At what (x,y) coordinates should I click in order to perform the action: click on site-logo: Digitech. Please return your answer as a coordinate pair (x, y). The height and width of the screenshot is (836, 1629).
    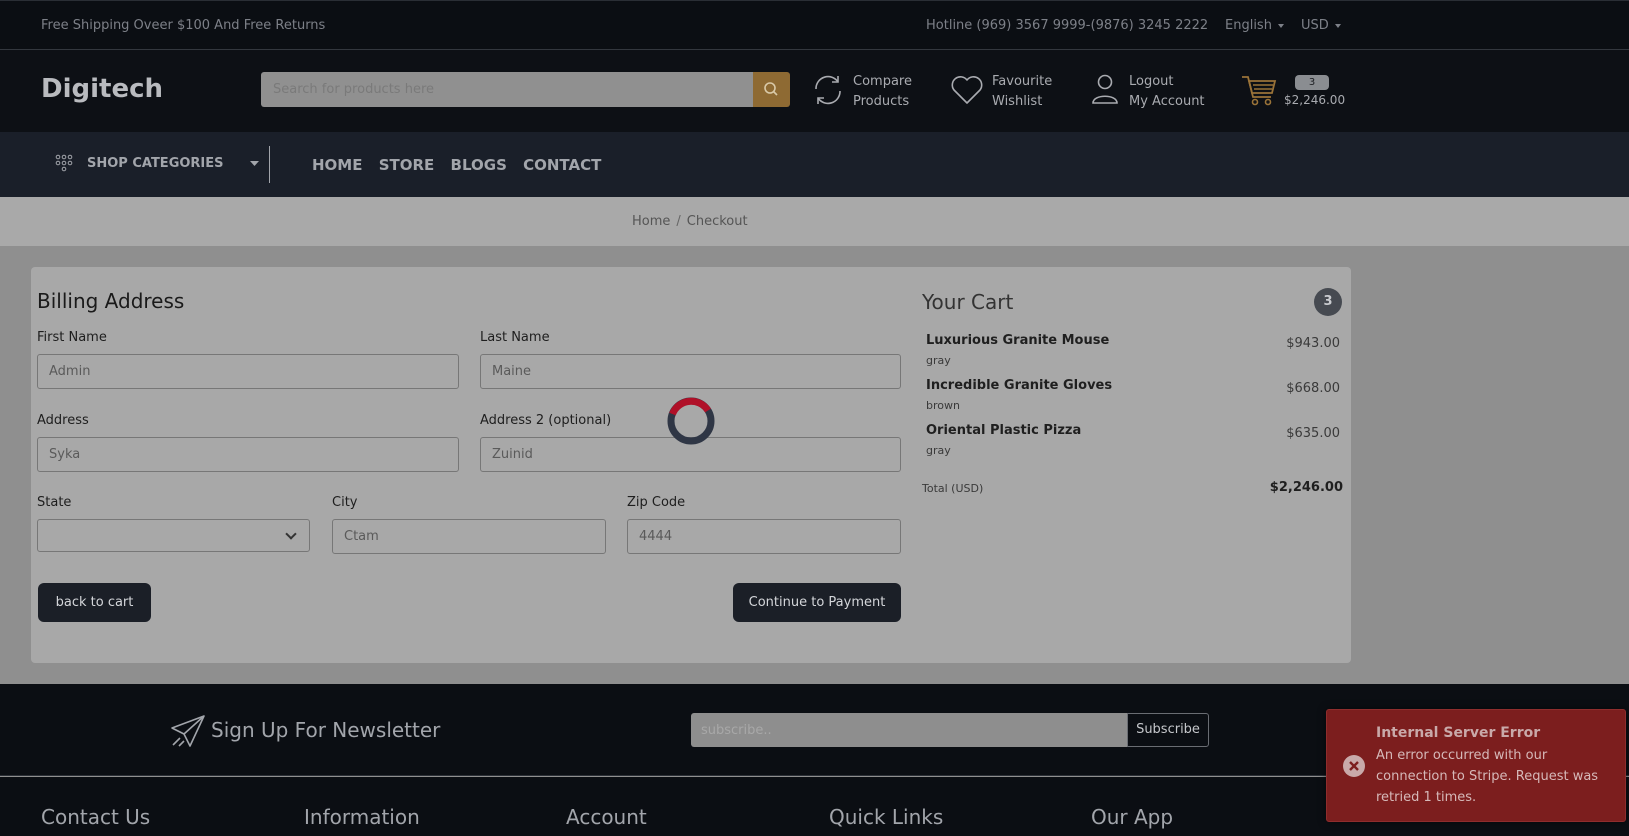
    Looking at the image, I should click on (102, 89).